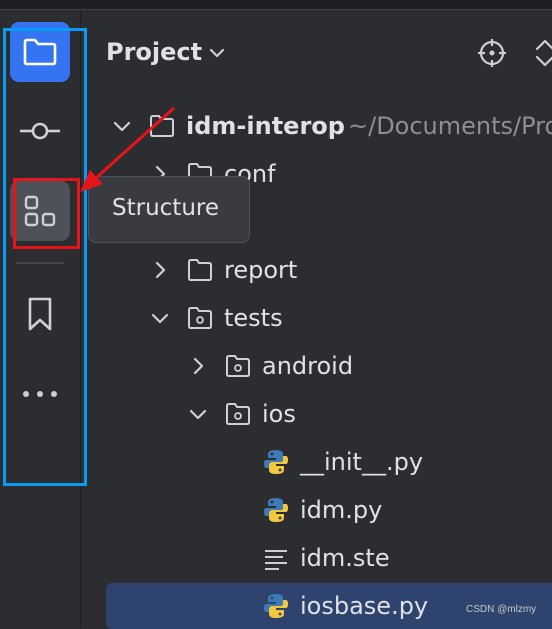 Image resolution: width=552 pixels, height=629 pixels. What do you see at coordinates (364, 606) in the screenshot?
I see `tree-row-label: iosbase.py` at bounding box center [364, 606].